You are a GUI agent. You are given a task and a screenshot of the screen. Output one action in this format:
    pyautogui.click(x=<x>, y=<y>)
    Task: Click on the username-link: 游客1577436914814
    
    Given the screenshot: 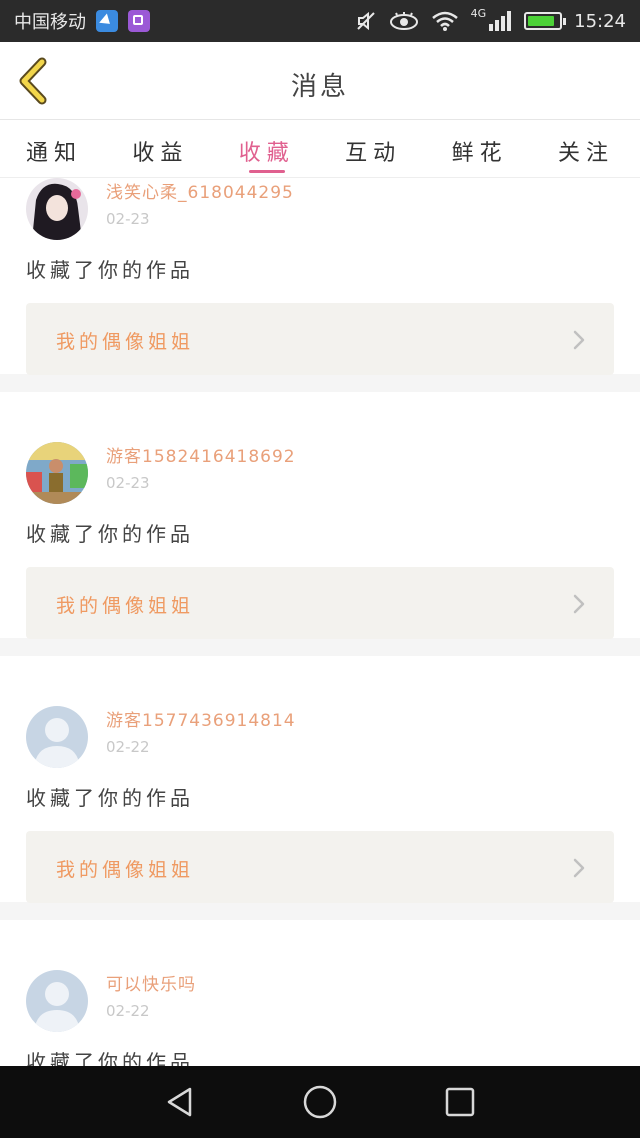 What is the action you would take?
    pyautogui.click(x=201, y=718)
    